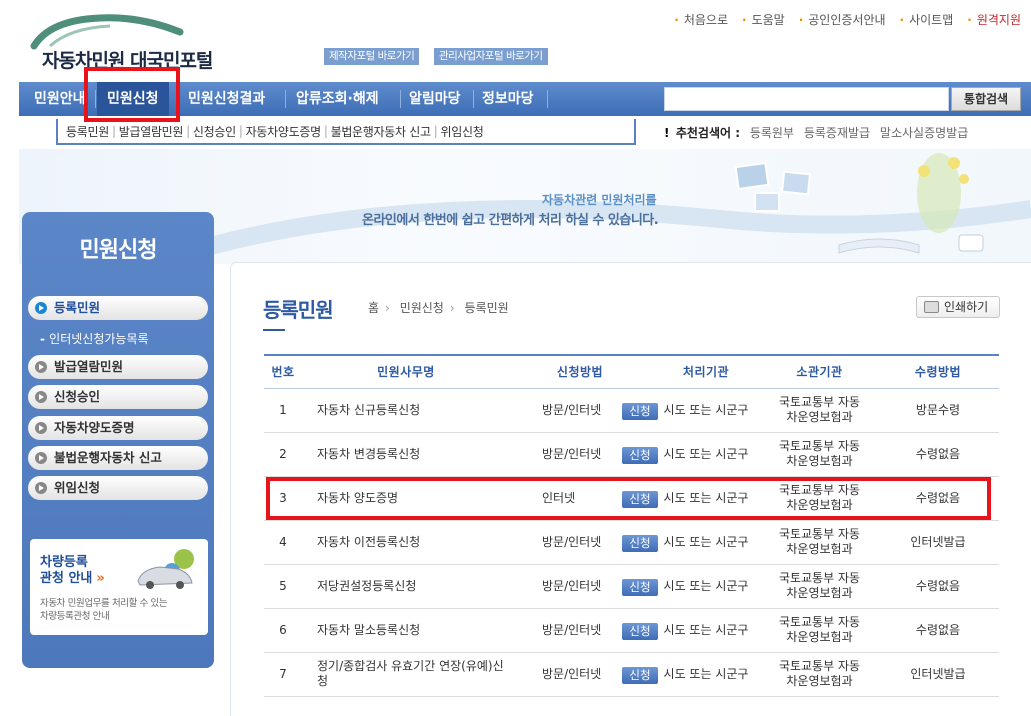 This screenshot has width=1031, height=716. I want to click on sidebar-subitem-internet-list: 인터넷신청가능목록, so click(94, 338).